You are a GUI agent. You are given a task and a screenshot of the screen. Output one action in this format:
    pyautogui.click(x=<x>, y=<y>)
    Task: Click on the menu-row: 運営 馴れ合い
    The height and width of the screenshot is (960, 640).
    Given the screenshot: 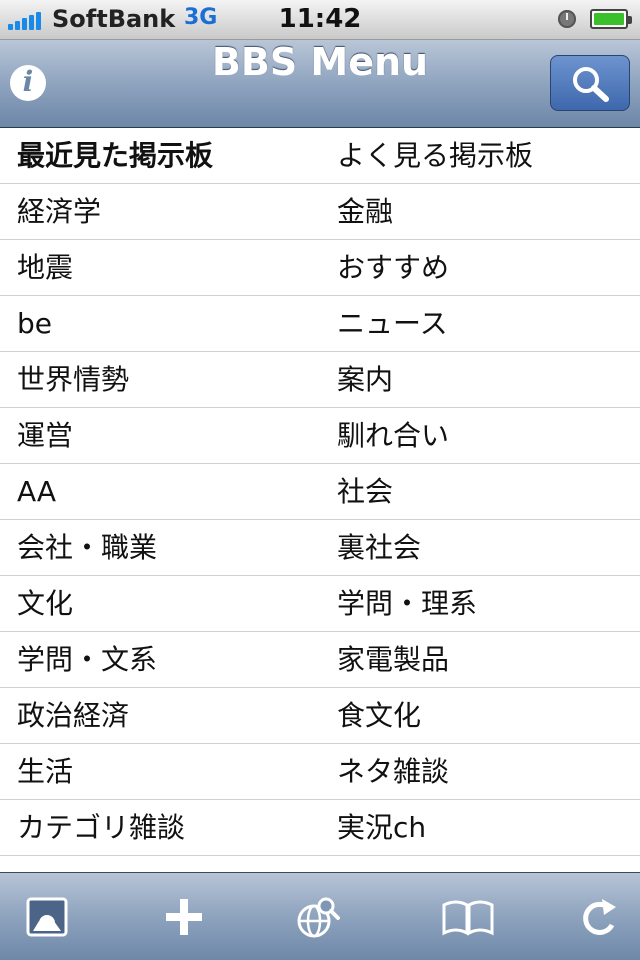 What is the action you would take?
    pyautogui.click(x=320, y=436)
    